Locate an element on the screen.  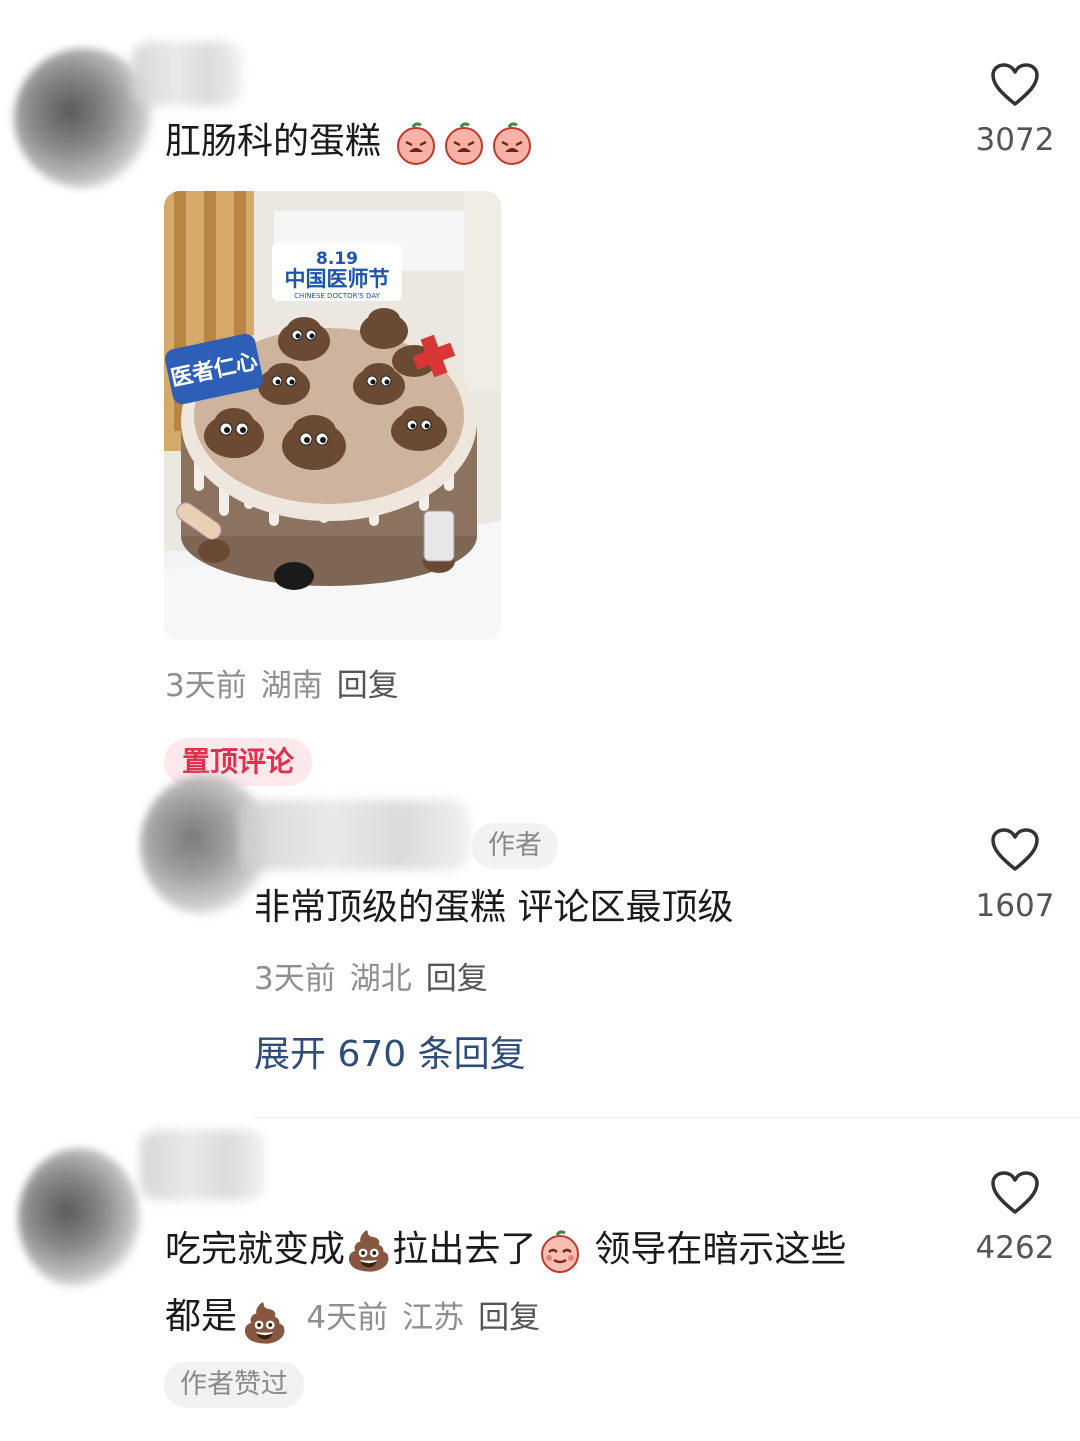
comment-location: 江苏 is located at coordinates (433, 1318).